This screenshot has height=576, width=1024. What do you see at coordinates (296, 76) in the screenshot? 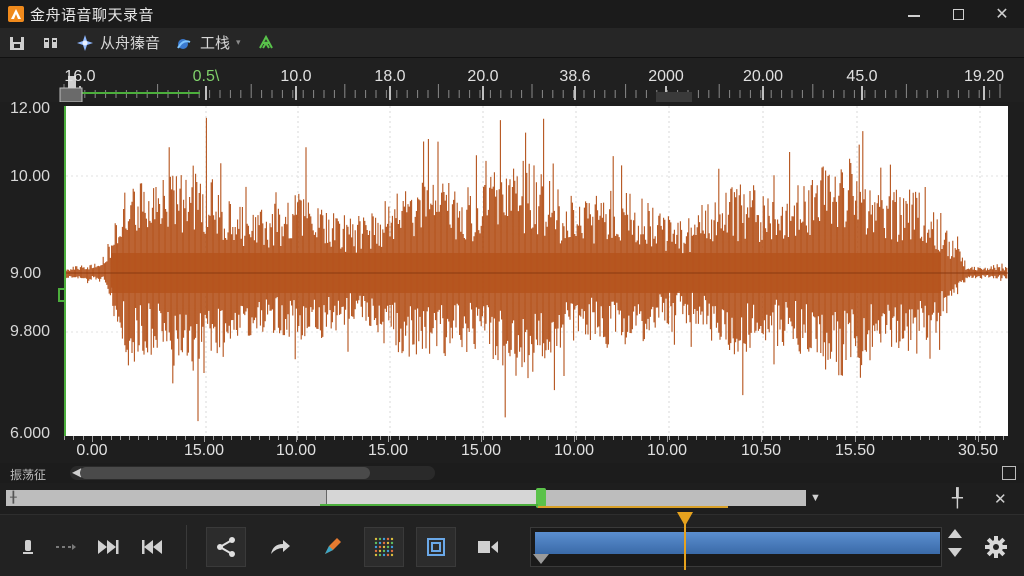
I see `ruler-label: 10.0` at bounding box center [296, 76].